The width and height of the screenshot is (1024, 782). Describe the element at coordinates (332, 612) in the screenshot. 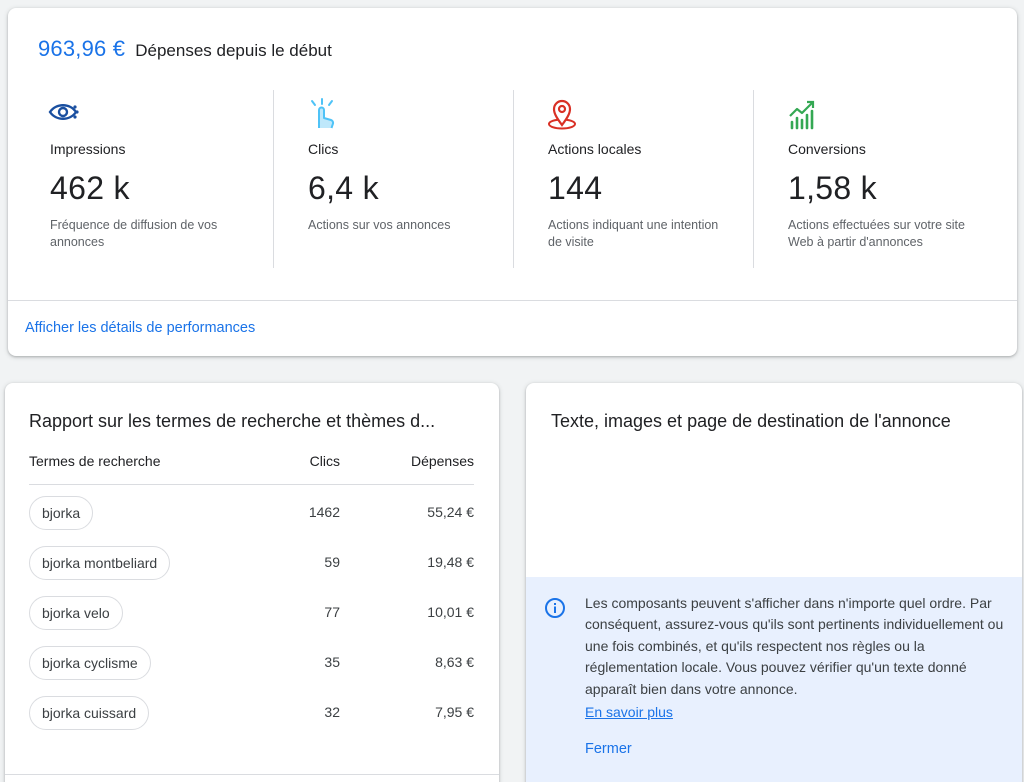

I see `clicks-cell: 77` at that location.